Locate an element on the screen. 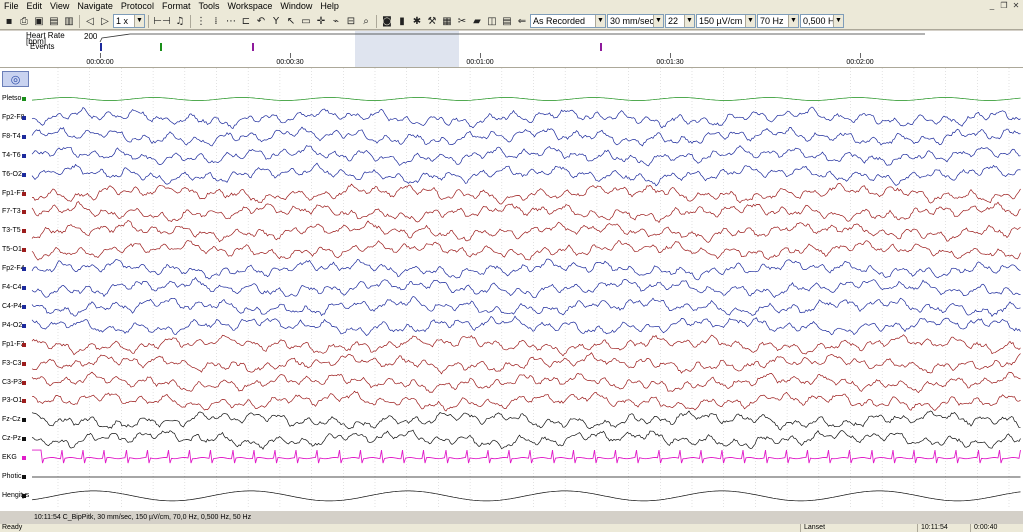 The width and height of the screenshot is (1023, 532). dual-cursor-icon: ⁞ is located at coordinates (216, 21).